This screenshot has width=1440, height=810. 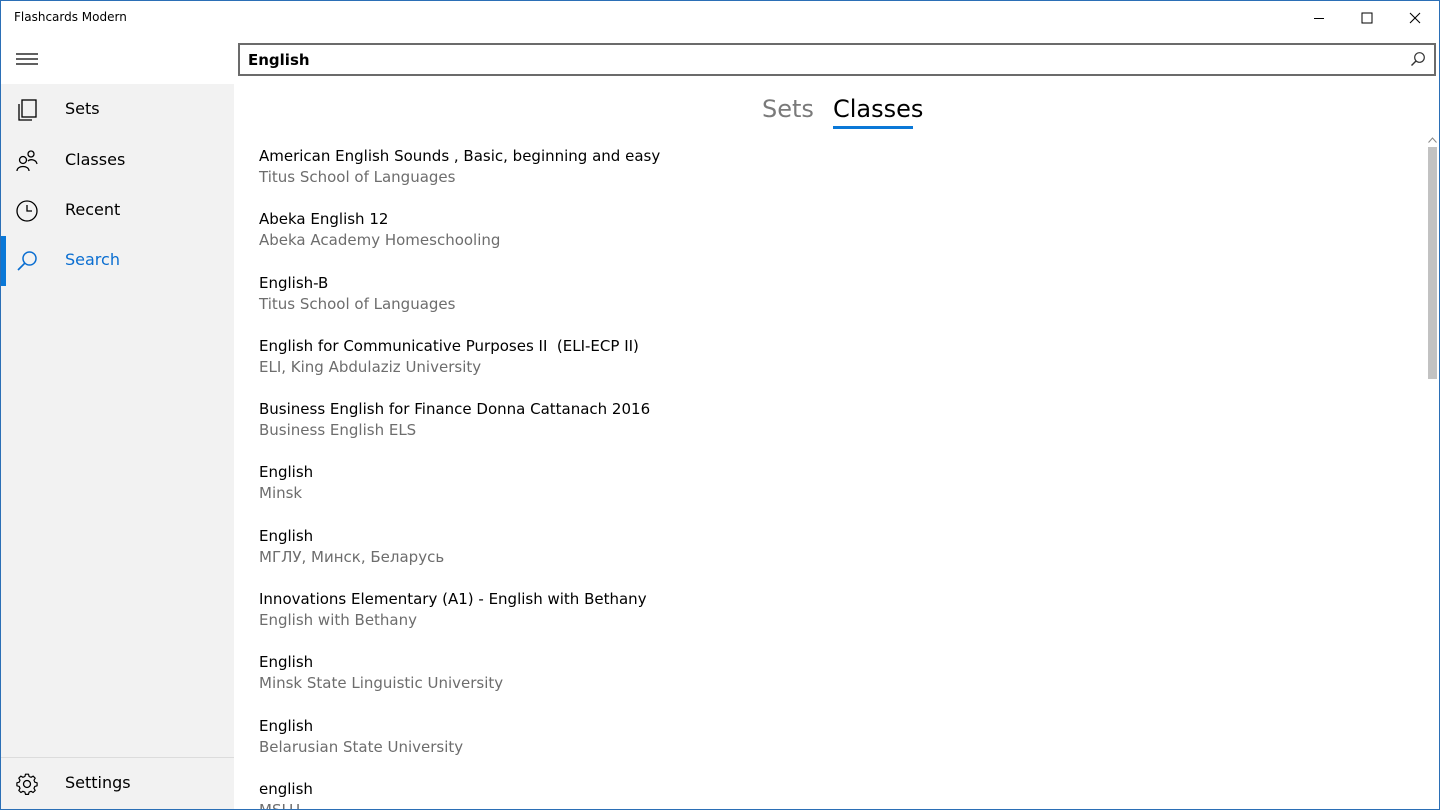 What do you see at coordinates (324, 219) in the screenshot?
I see `class-title: Abeka English 12` at bounding box center [324, 219].